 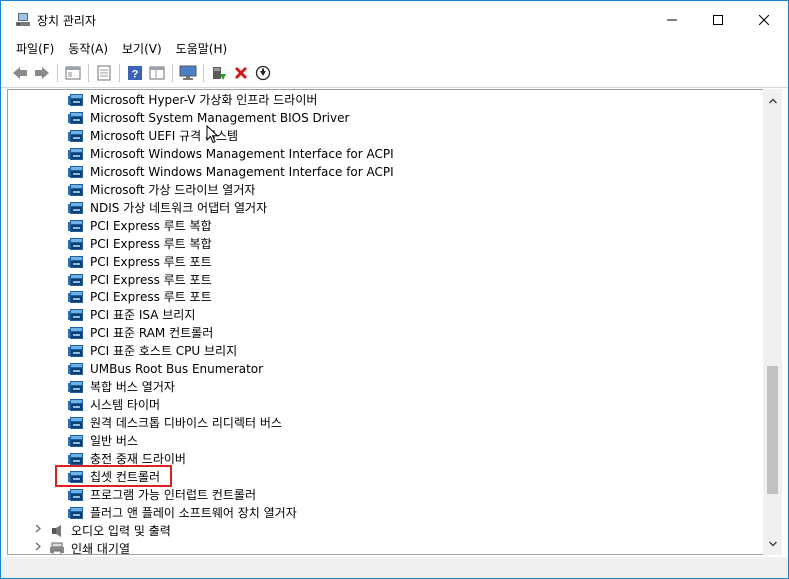 I want to click on scroll-up-button, so click(x=772, y=100).